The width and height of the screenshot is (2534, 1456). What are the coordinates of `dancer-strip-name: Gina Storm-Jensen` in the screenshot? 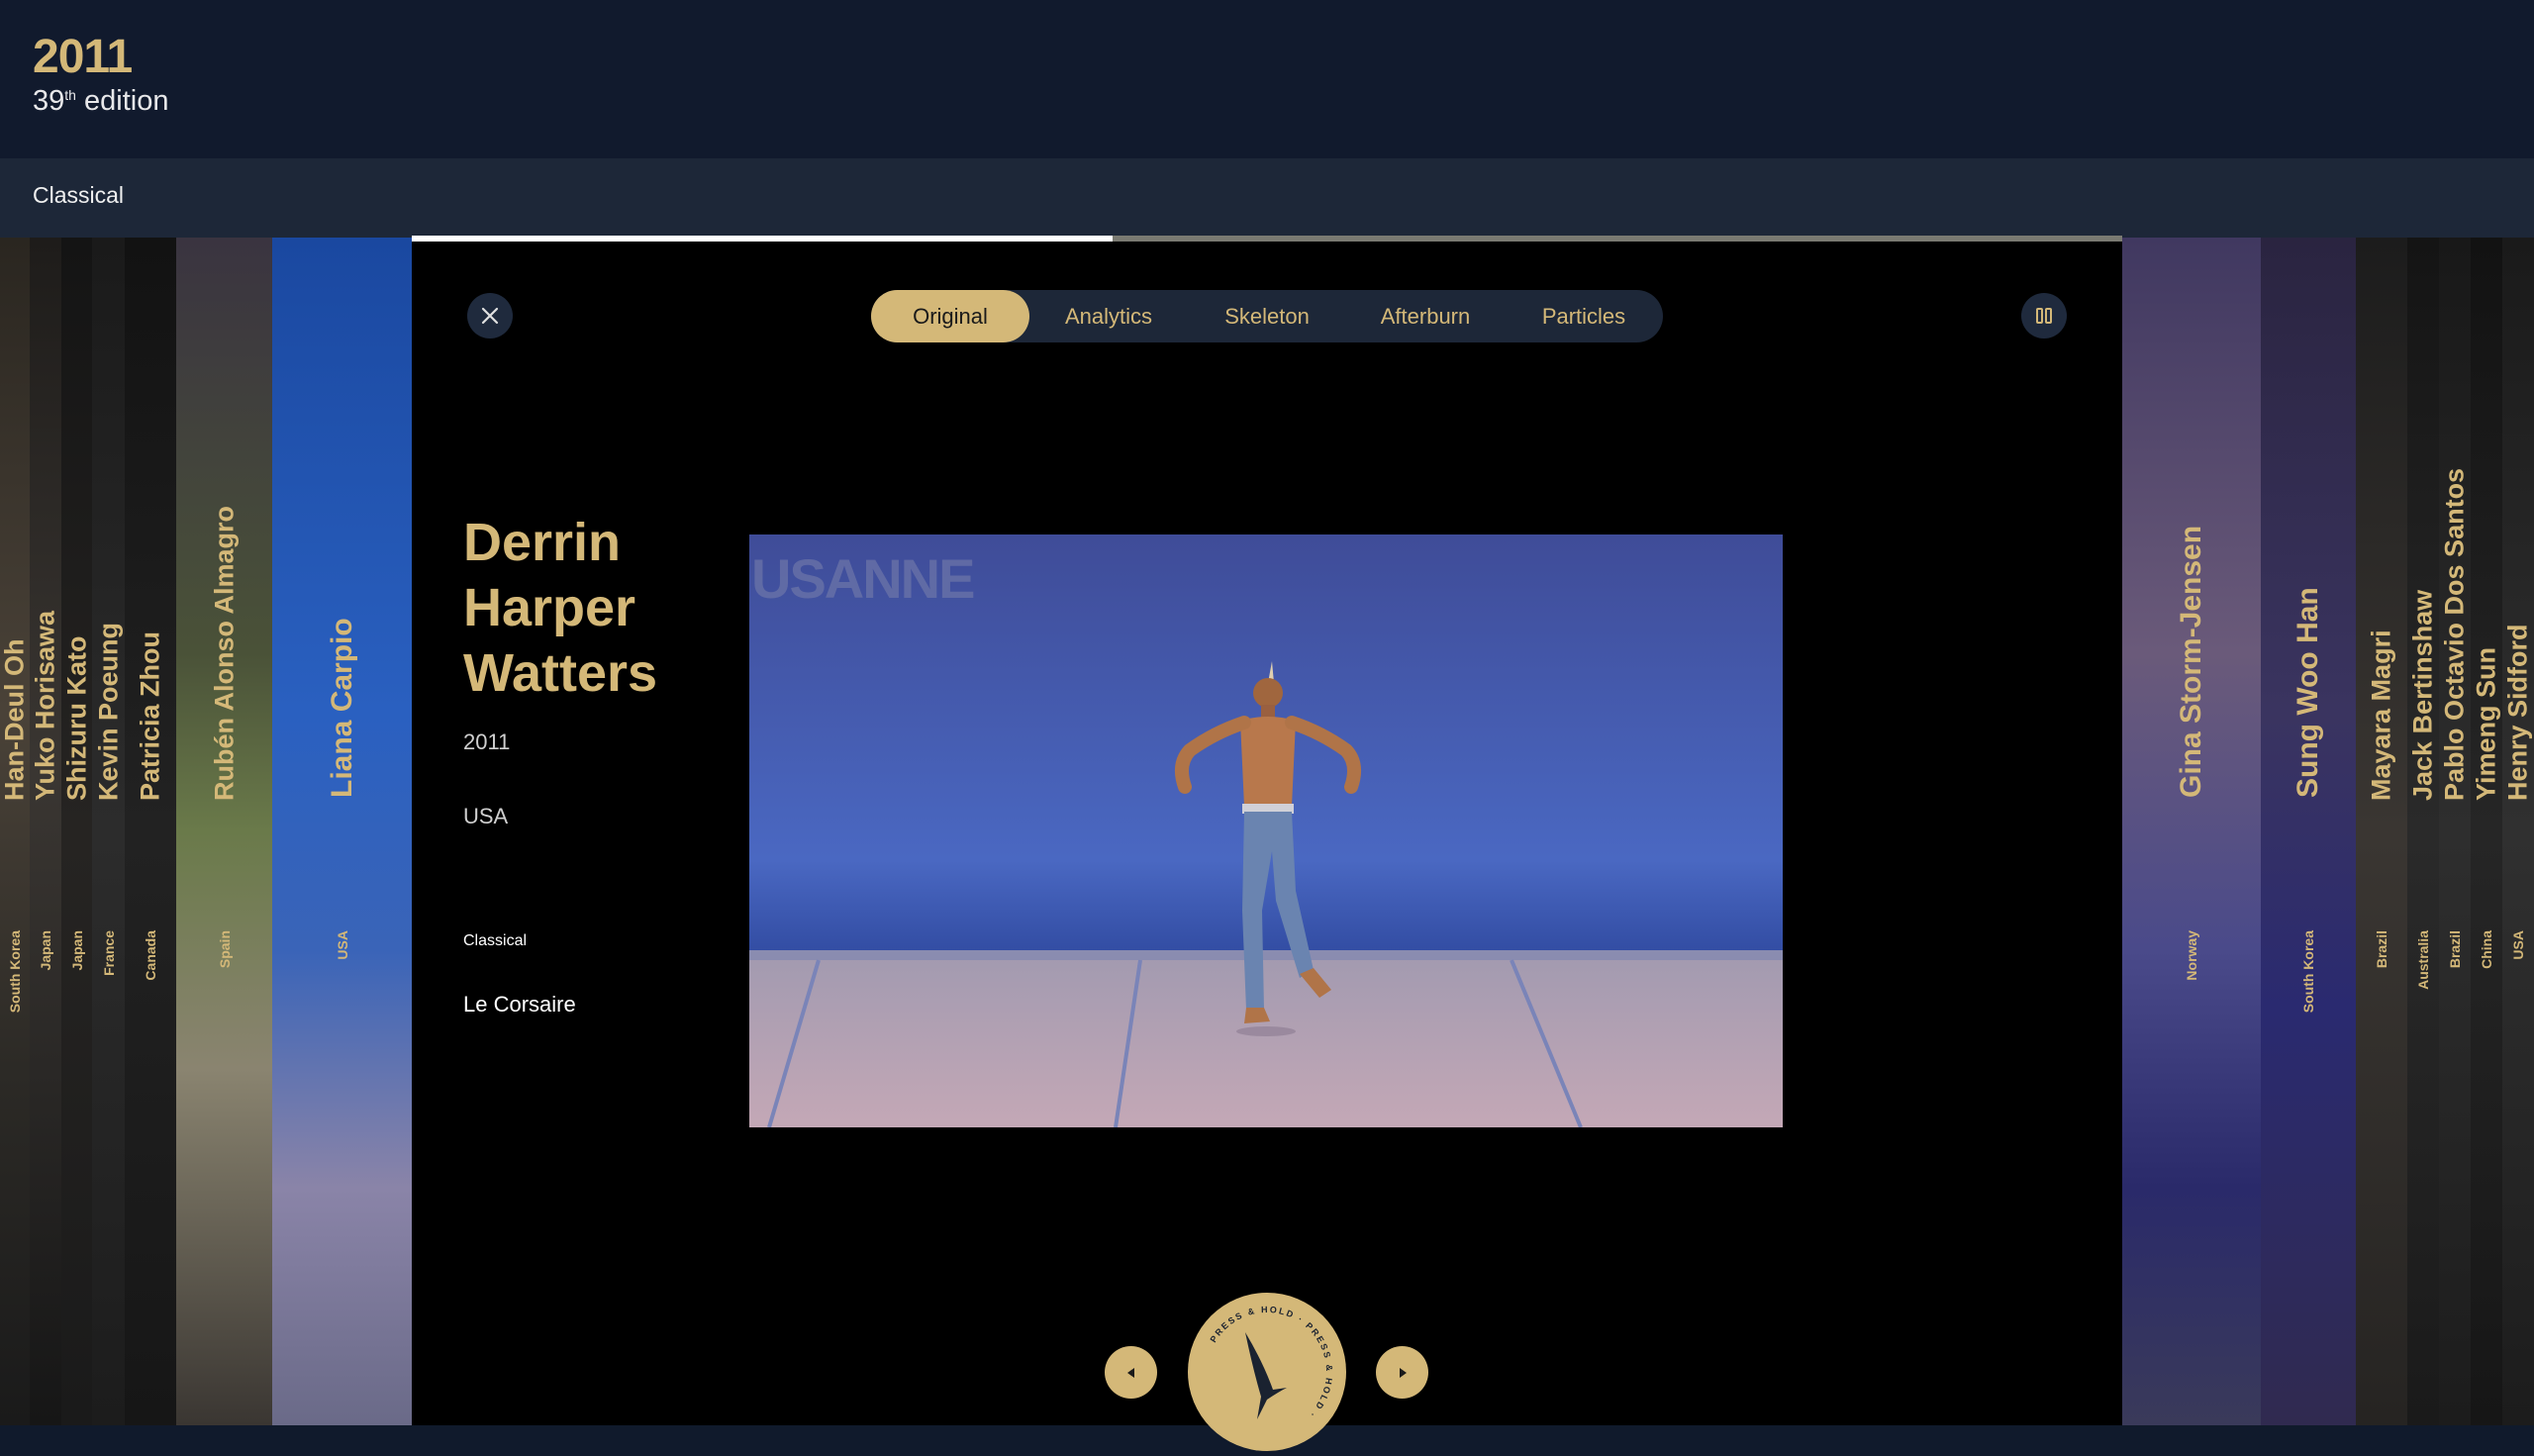 It's located at (2191, 661).